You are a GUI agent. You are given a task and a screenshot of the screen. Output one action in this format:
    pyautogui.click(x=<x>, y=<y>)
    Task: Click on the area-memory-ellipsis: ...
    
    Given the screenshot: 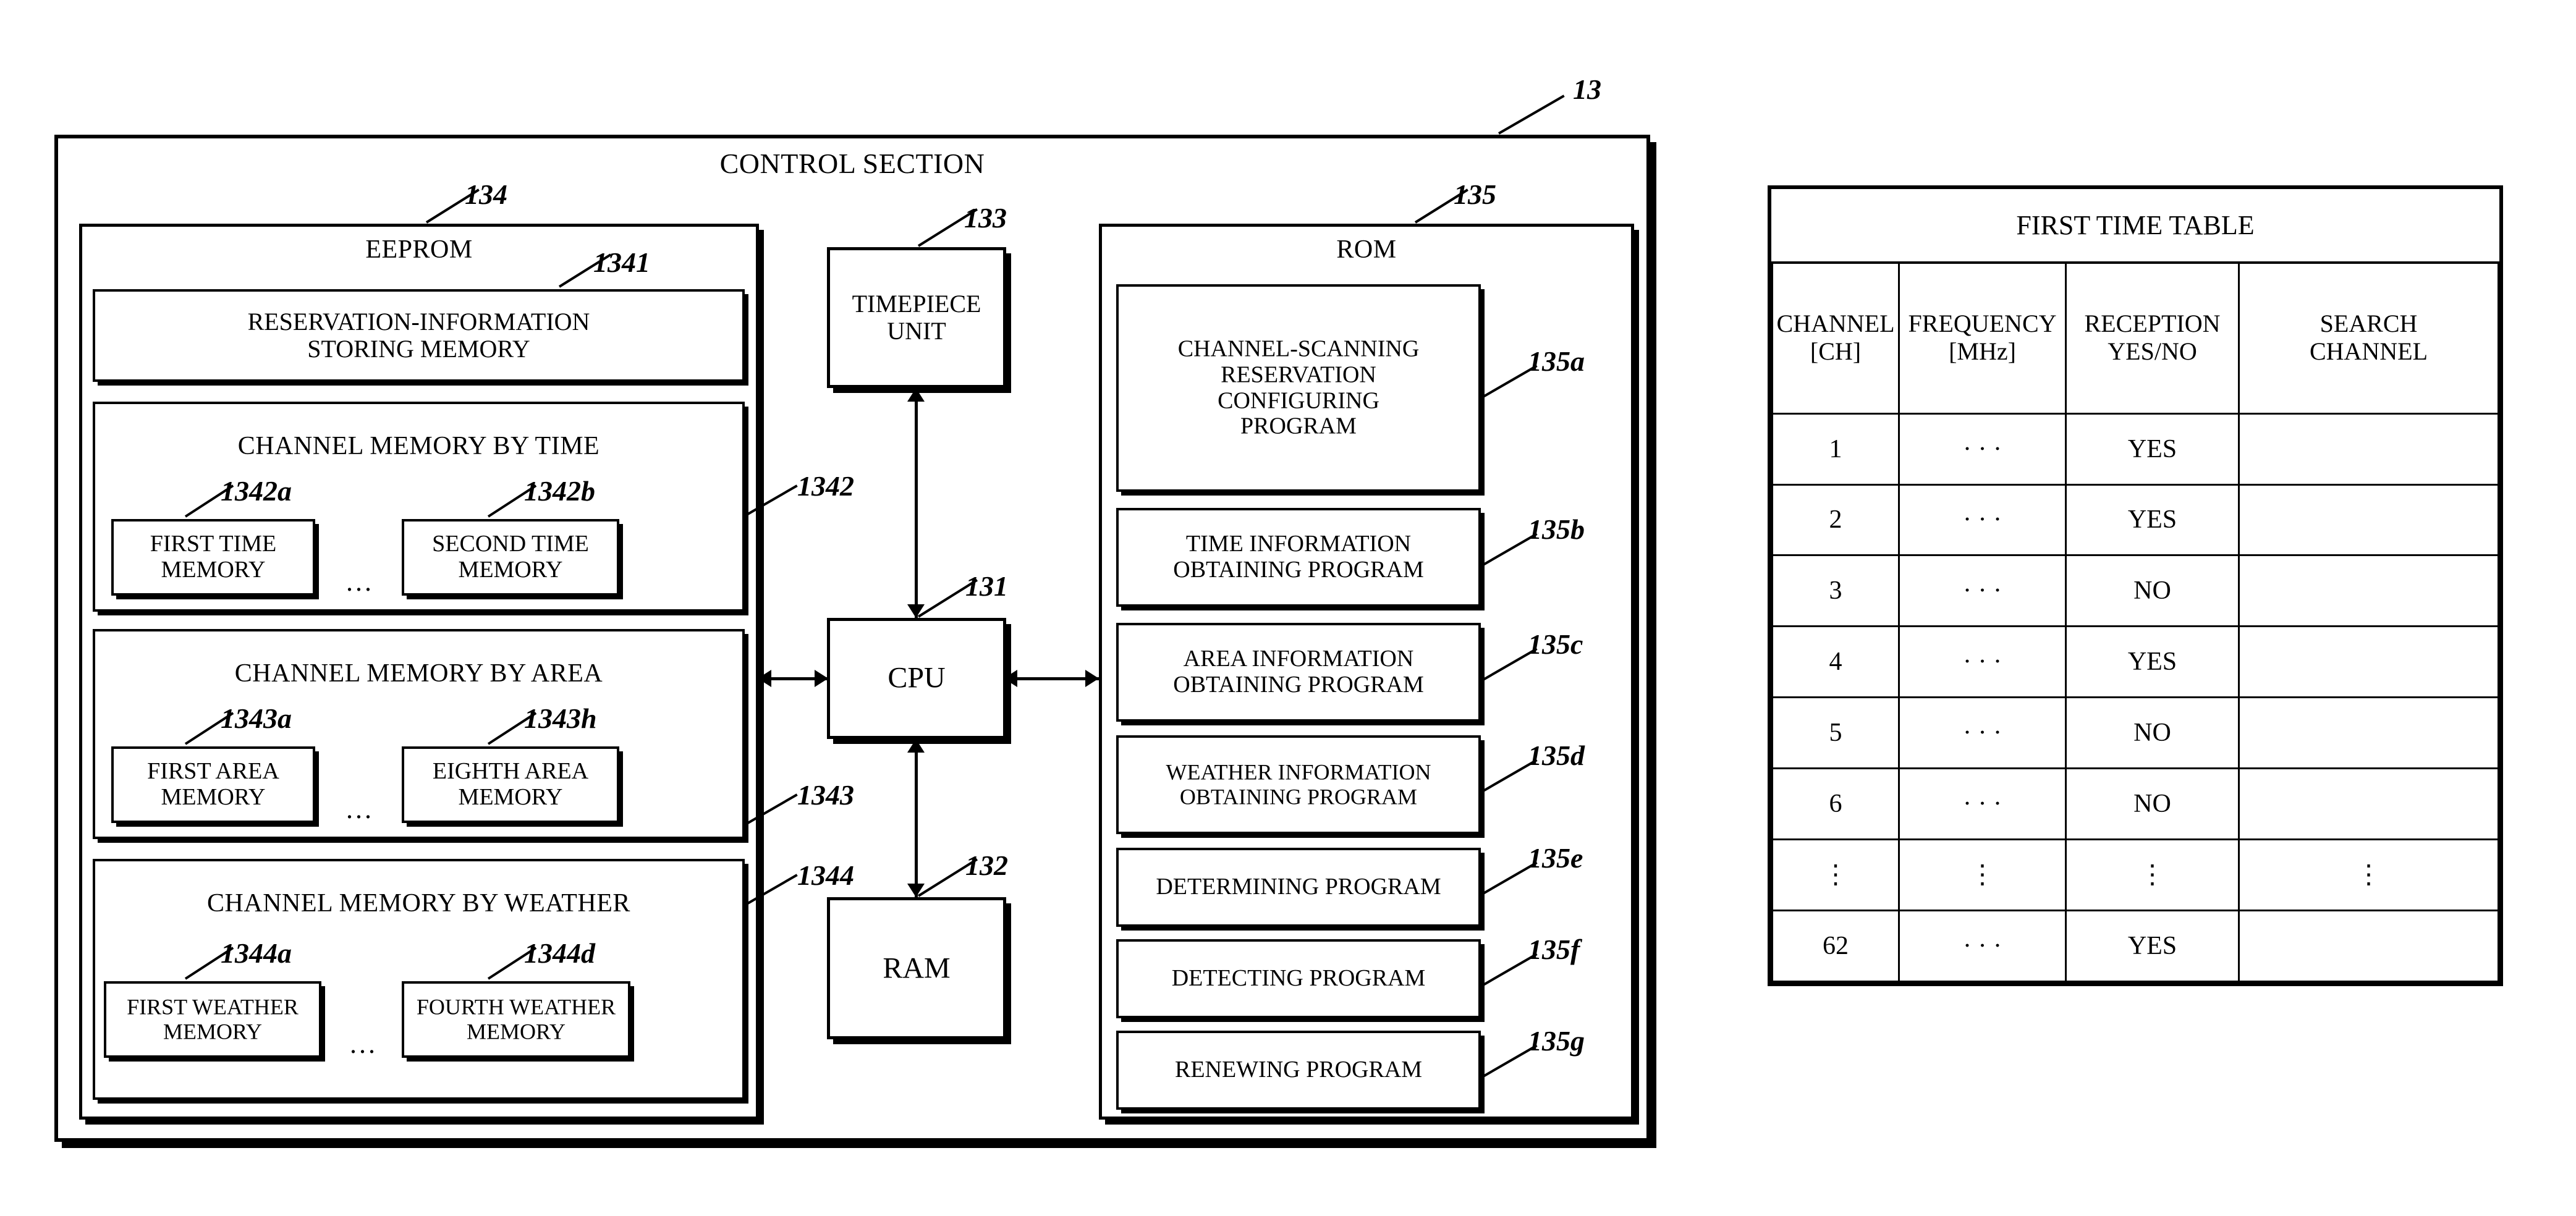 What is the action you would take?
    pyautogui.click(x=360, y=809)
    